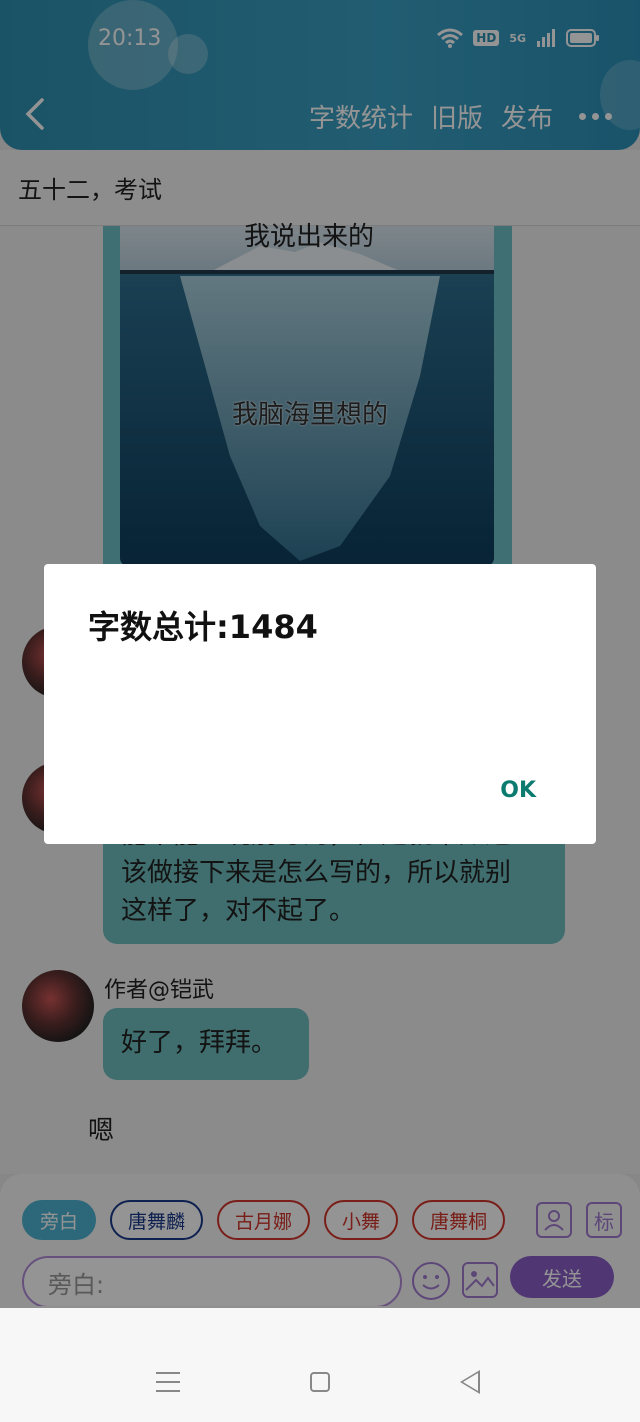 Image resolution: width=640 pixels, height=1422 pixels. I want to click on menu-icon, so click(168, 1385).